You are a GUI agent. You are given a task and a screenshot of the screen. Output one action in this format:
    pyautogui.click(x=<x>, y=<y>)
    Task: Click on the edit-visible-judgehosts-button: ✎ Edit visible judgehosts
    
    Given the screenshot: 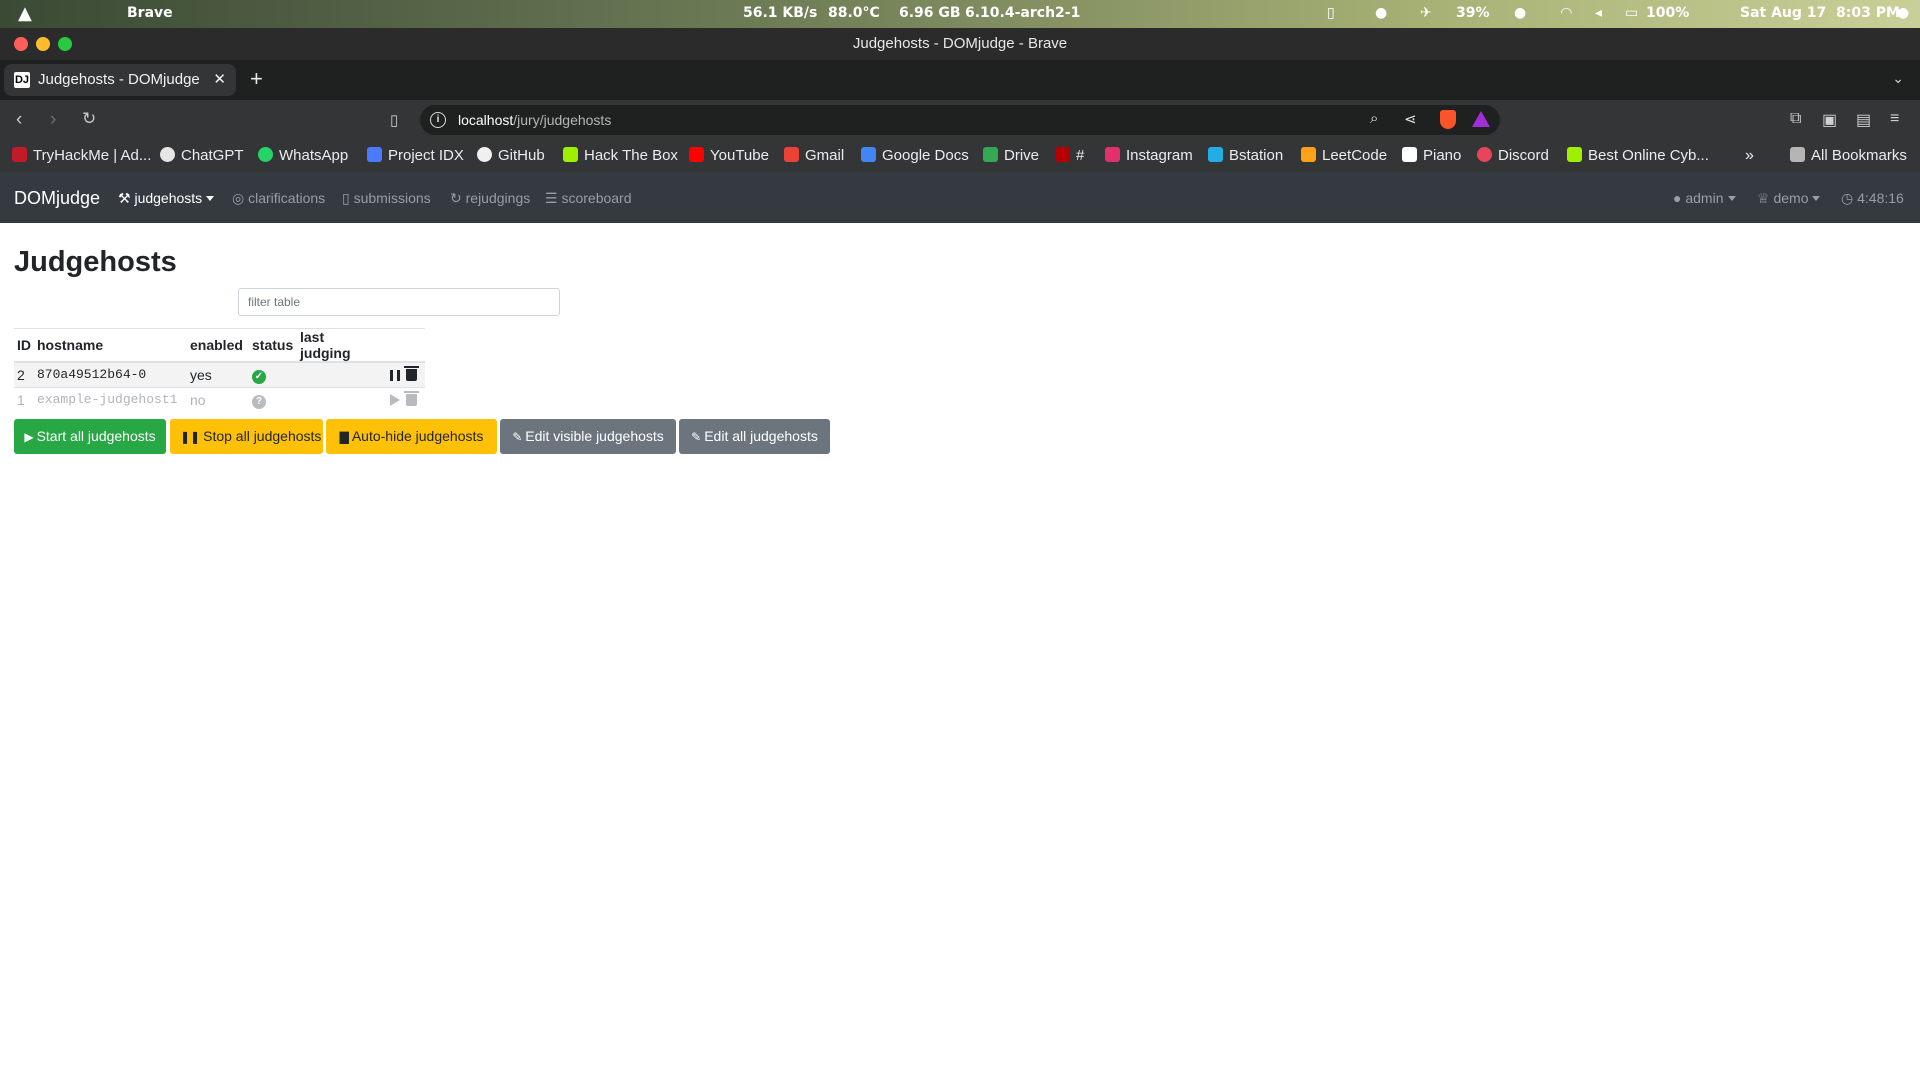 What is the action you would take?
    pyautogui.click(x=588, y=436)
    